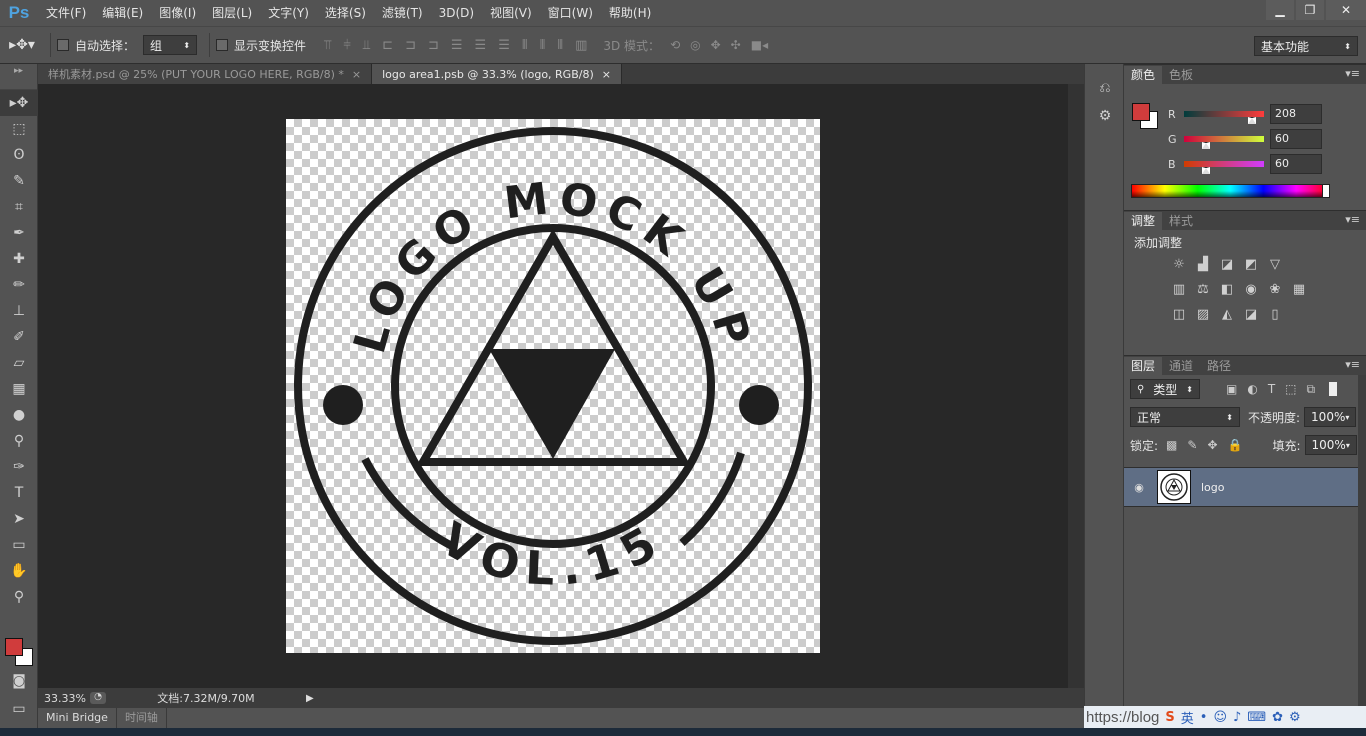 This screenshot has height=736, width=1366. I want to click on posterize-icon: ▨, so click(1203, 314).